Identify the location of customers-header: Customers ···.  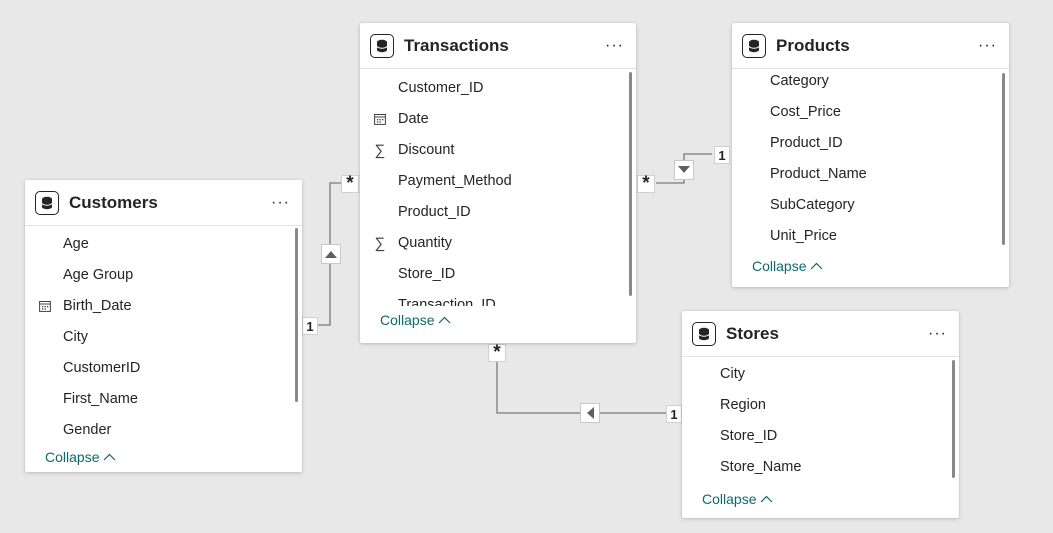
(163, 203).